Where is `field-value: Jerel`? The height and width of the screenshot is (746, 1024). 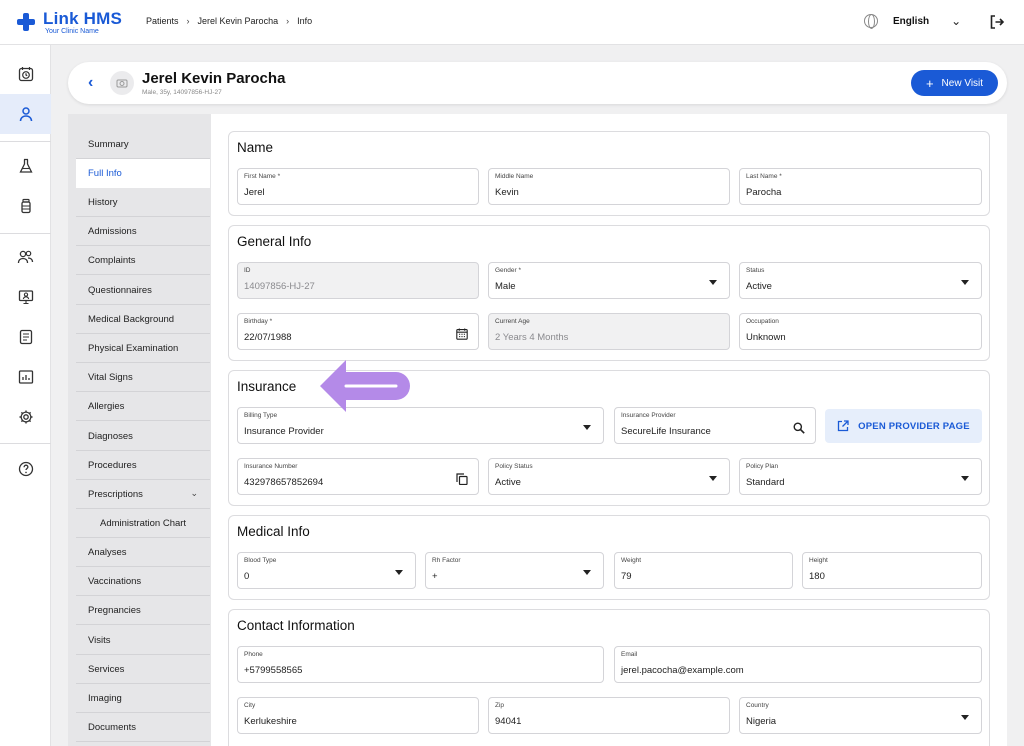
field-value: Jerel is located at coordinates (254, 192).